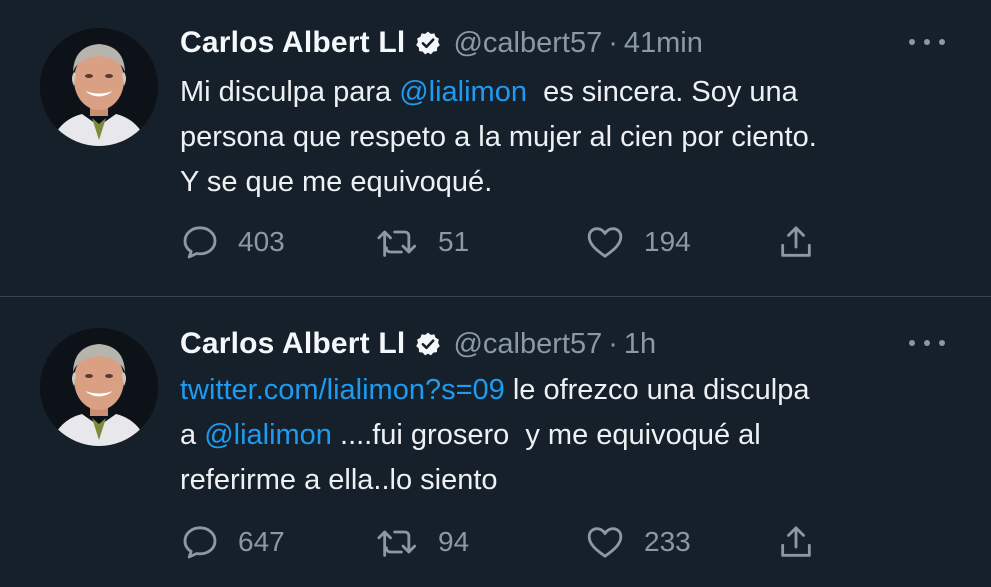 The height and width of the screenshot is (587, 991). I want to click on tweet-line: Y se que me equivoqué., so click(570, 182).